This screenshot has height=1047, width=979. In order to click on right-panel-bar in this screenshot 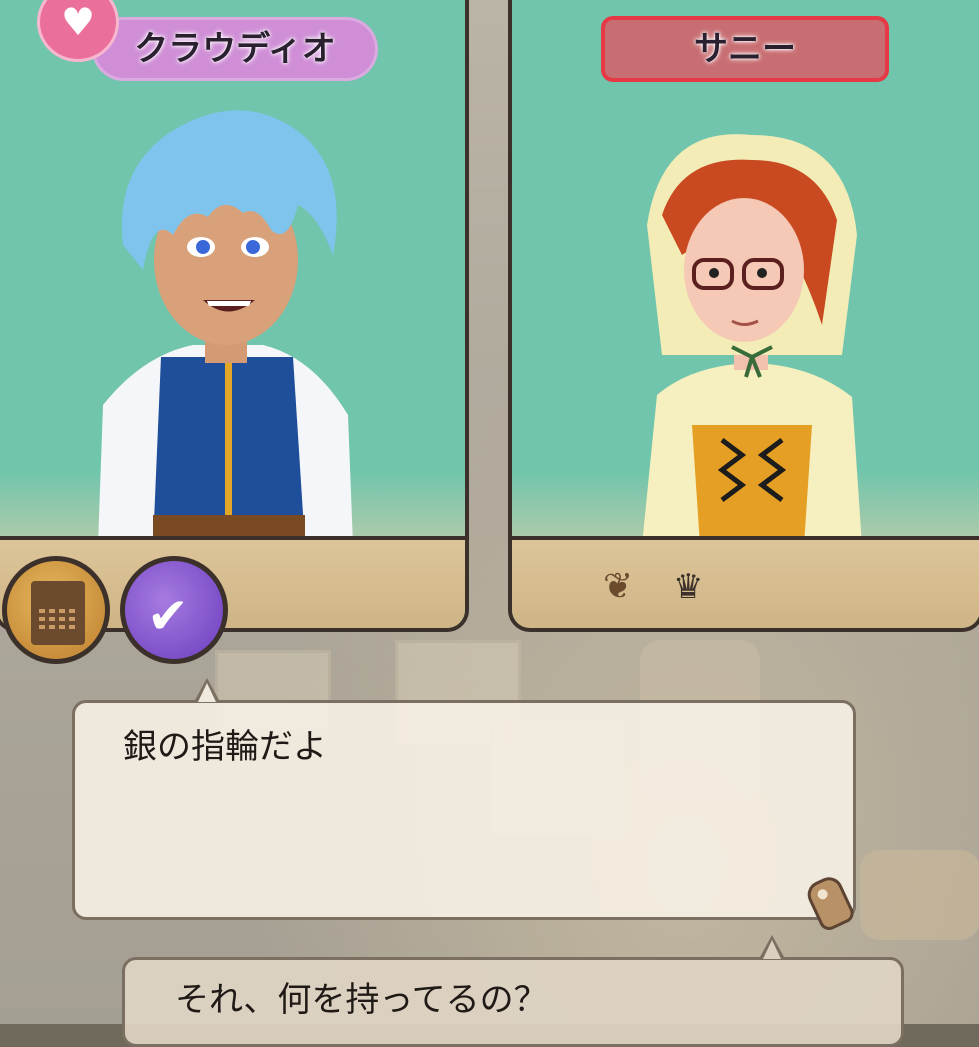, I will do `click(745, 582)`.